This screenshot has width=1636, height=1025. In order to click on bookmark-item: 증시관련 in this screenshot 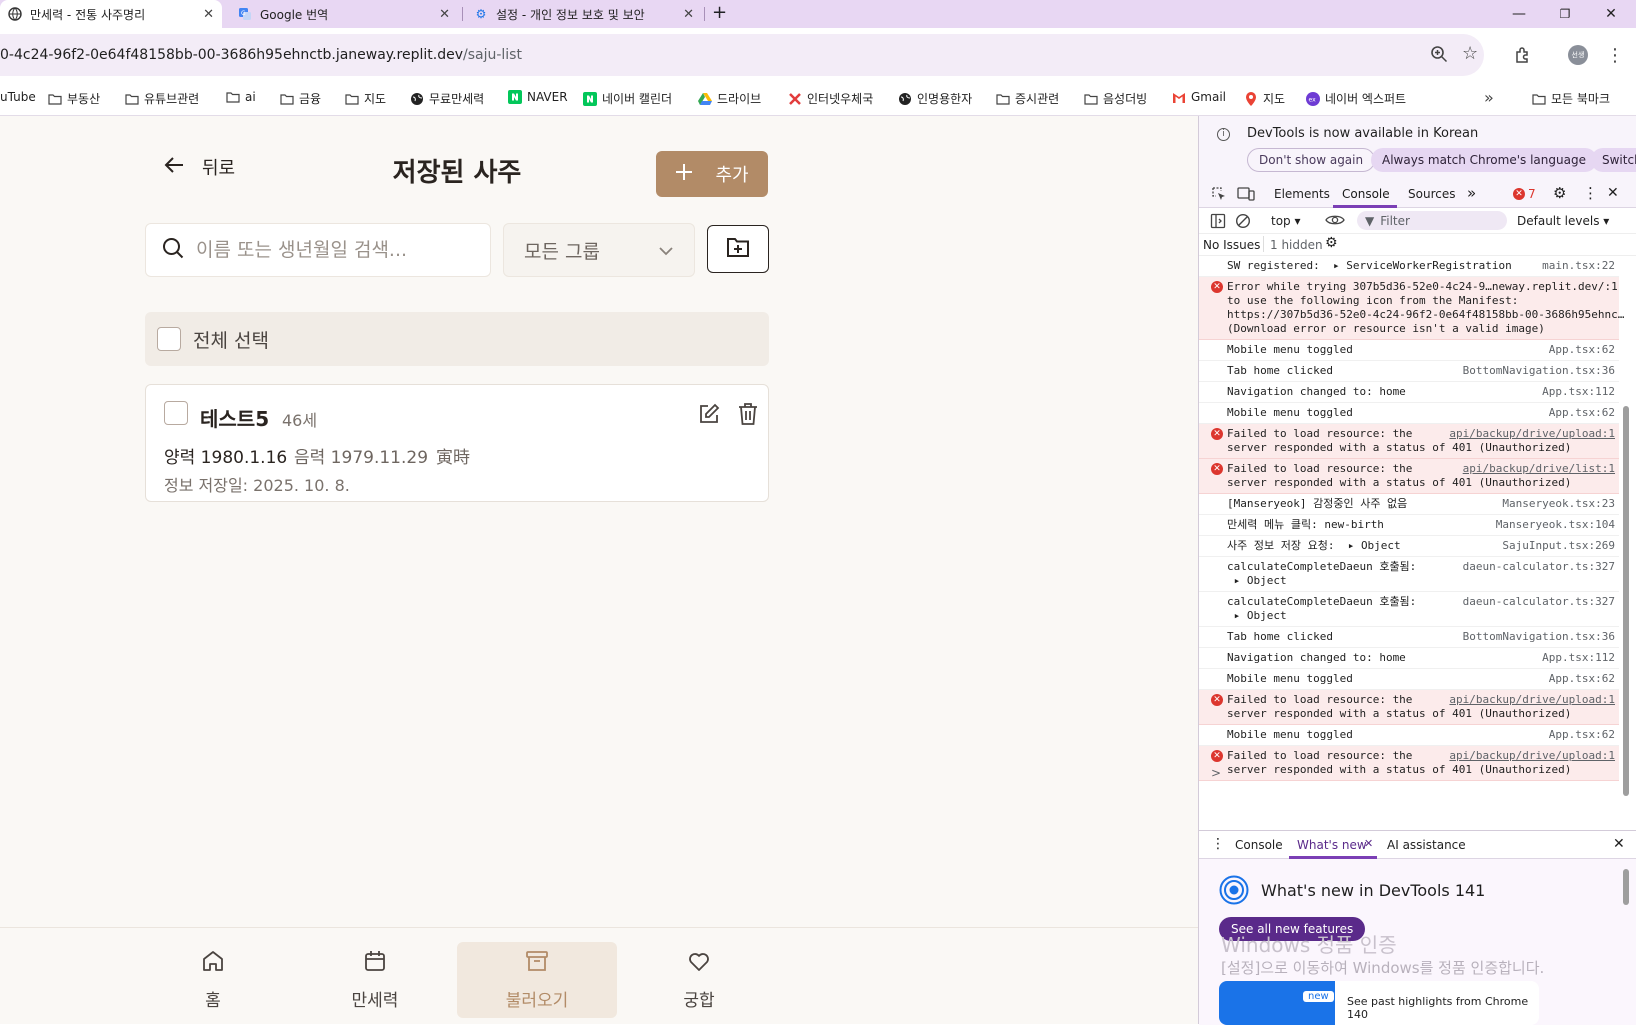, I will do `click(1027, 98)`.